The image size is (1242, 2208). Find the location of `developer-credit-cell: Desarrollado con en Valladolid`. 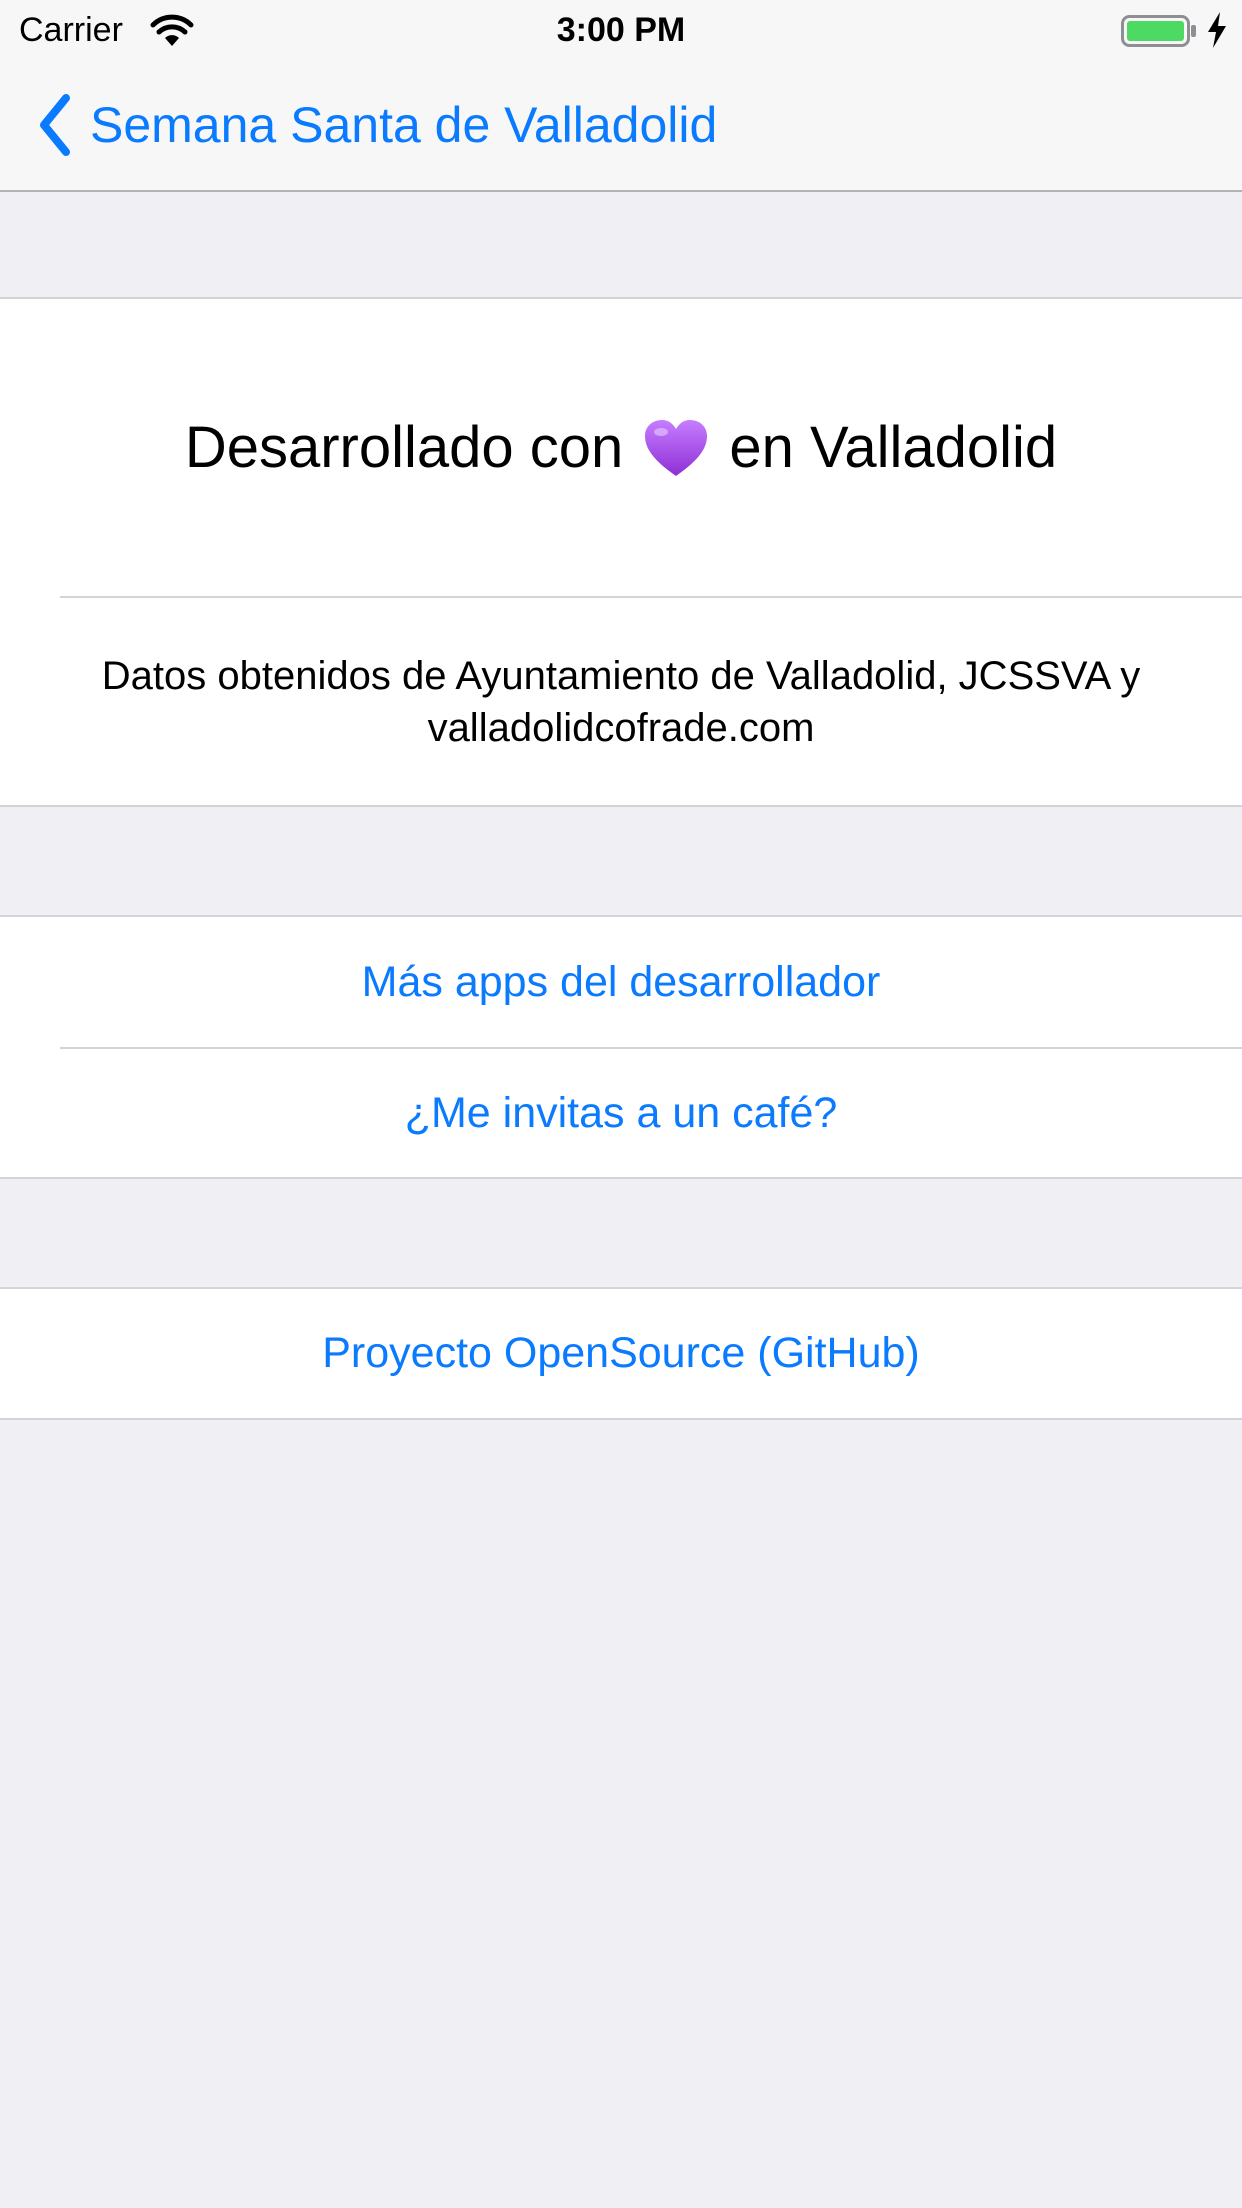

developer-credit-cell: Desarrollado con en Valladolid is located at coordinates (621, 447).